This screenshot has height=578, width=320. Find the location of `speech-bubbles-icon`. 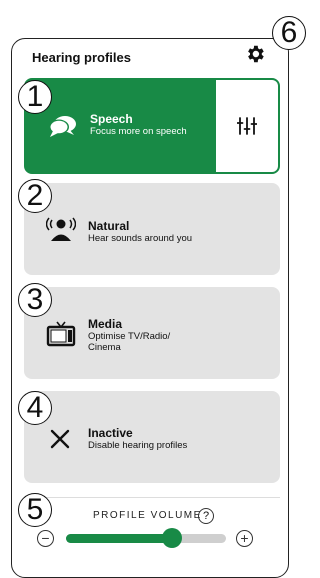

speech-bubbles-icon is located at coordinates (62, 126).